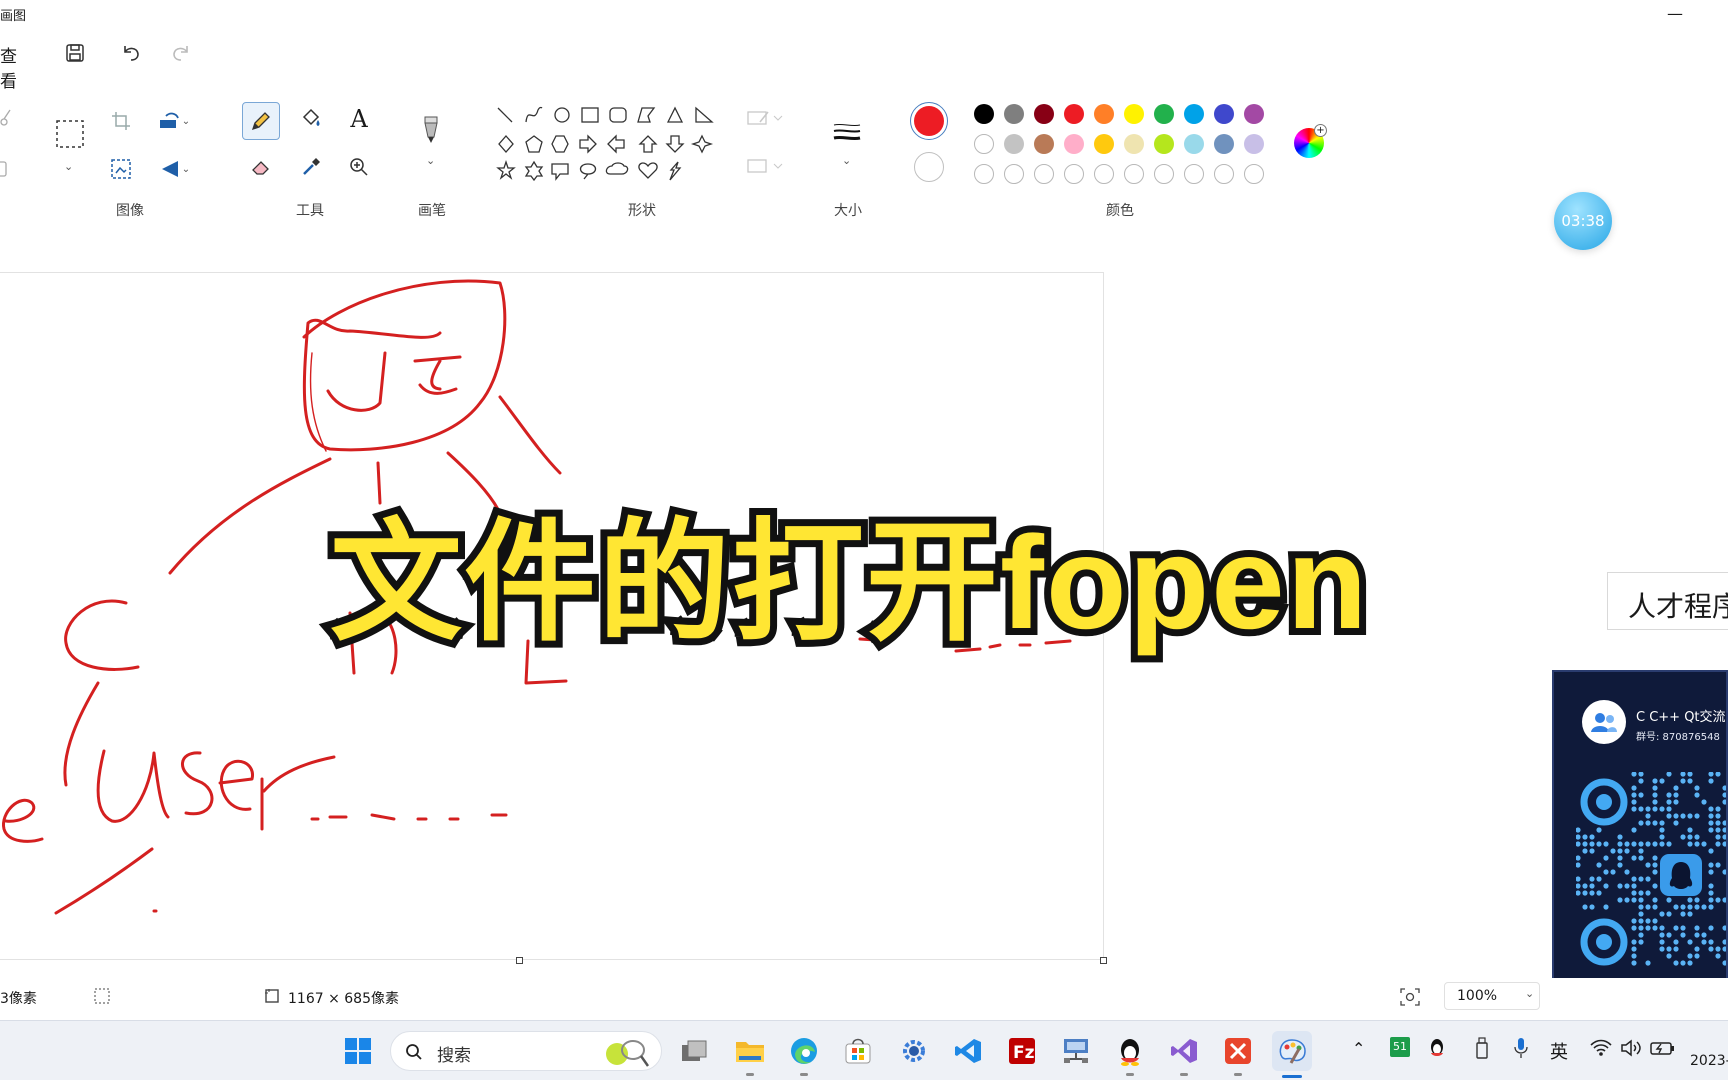 This screenshot has height=1080, width=1728. I want to click on resize-handle-bottom, so click(519, 960).